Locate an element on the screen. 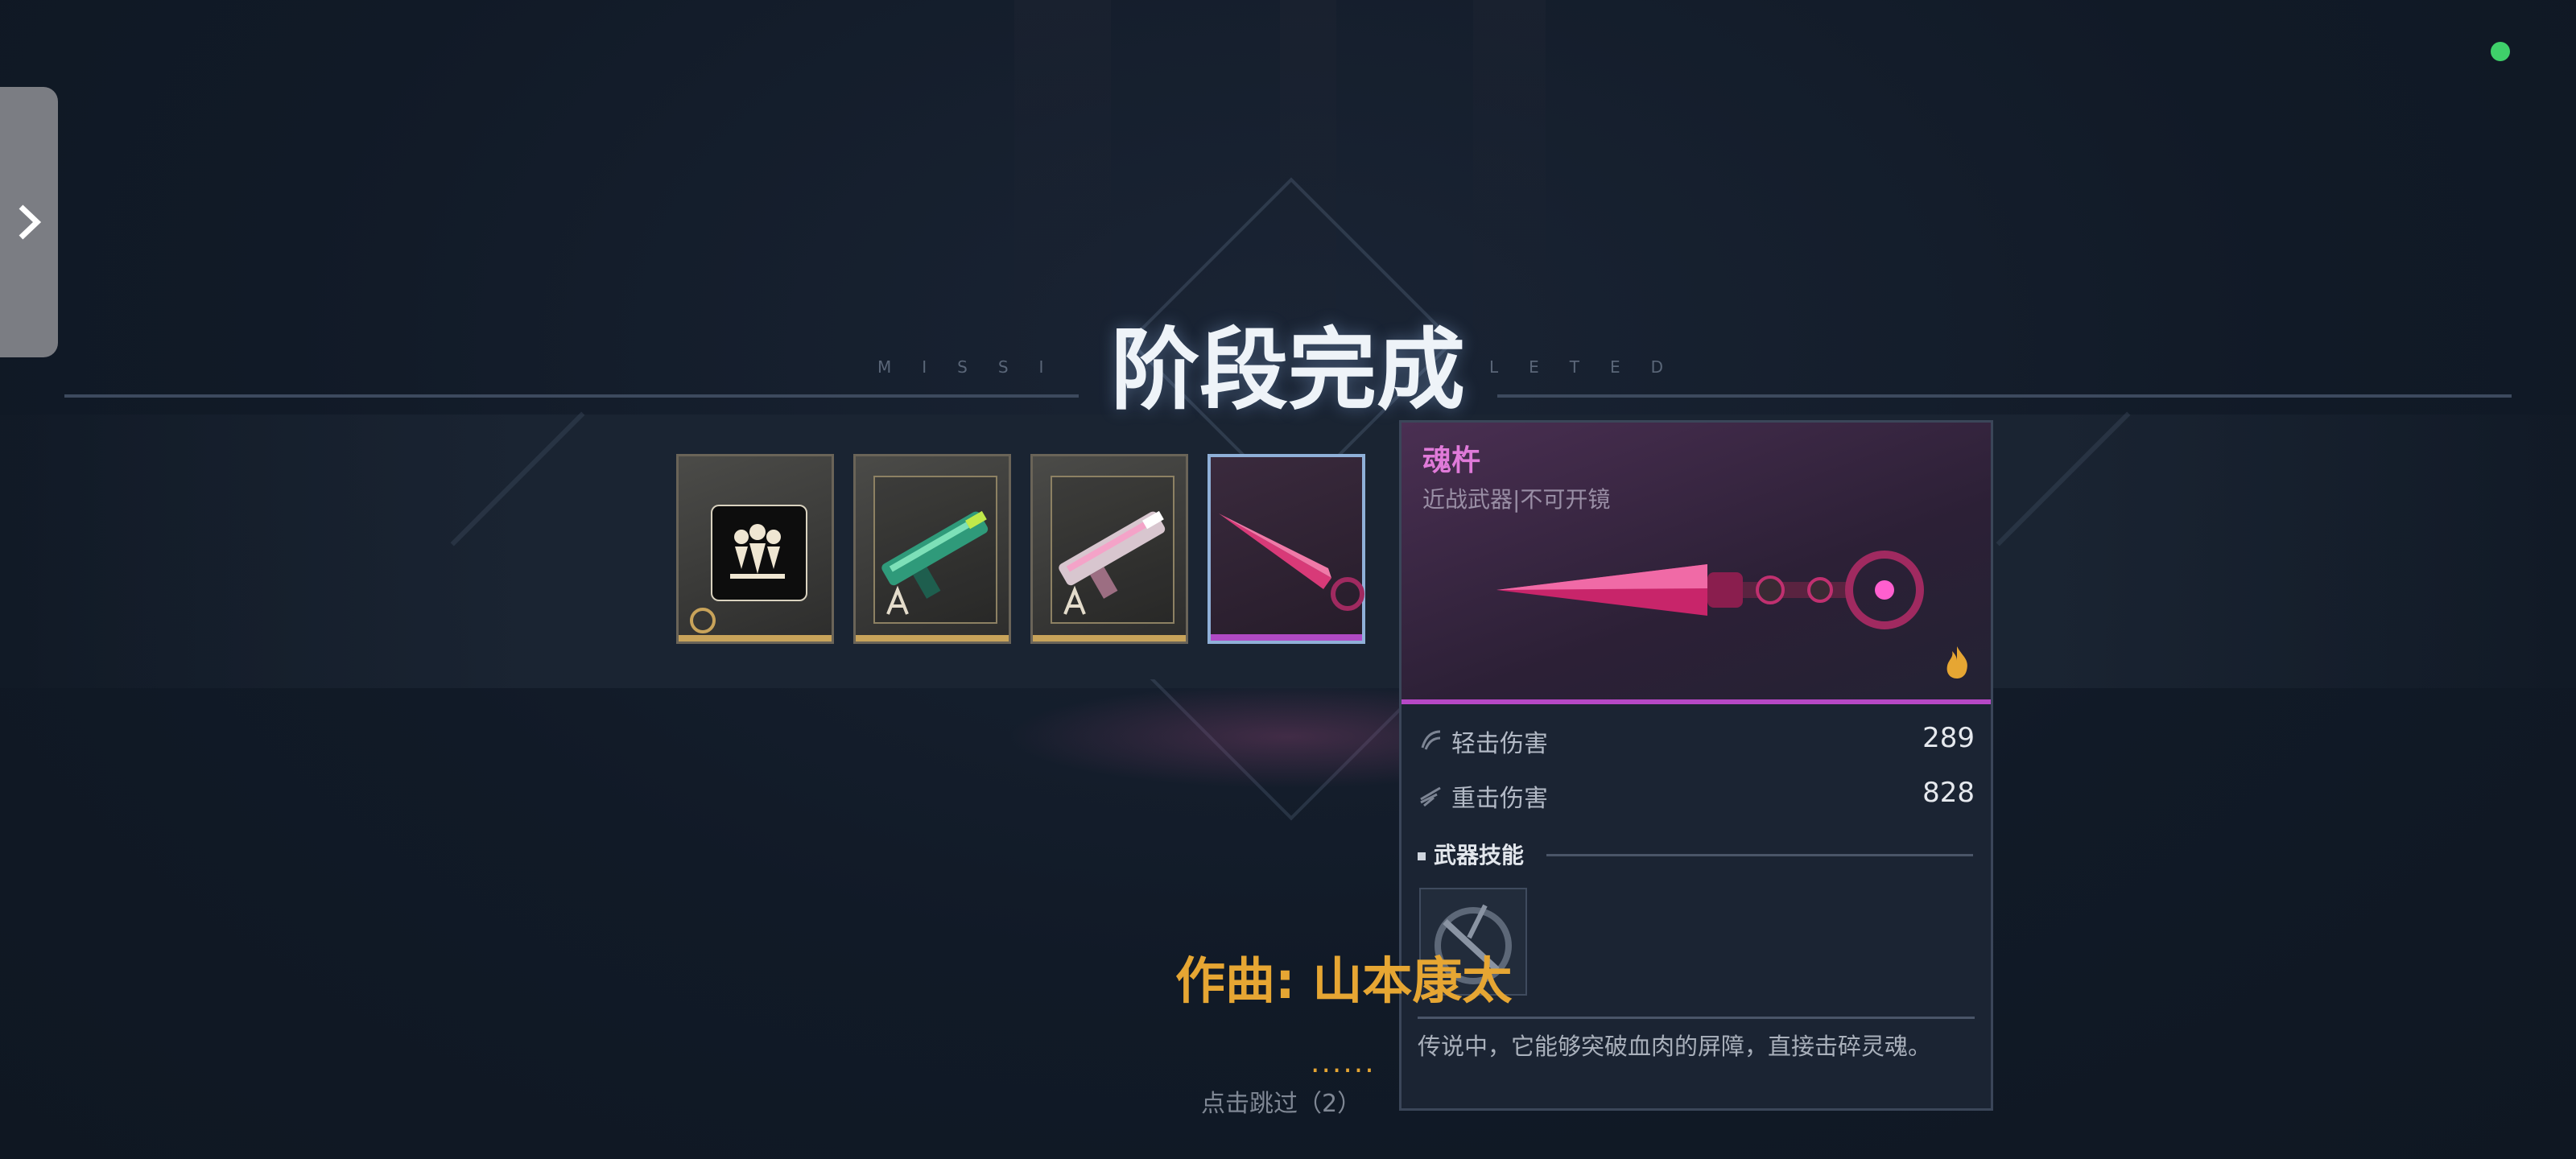  reward-slot-green-gun is located at coordinates (932, 549).